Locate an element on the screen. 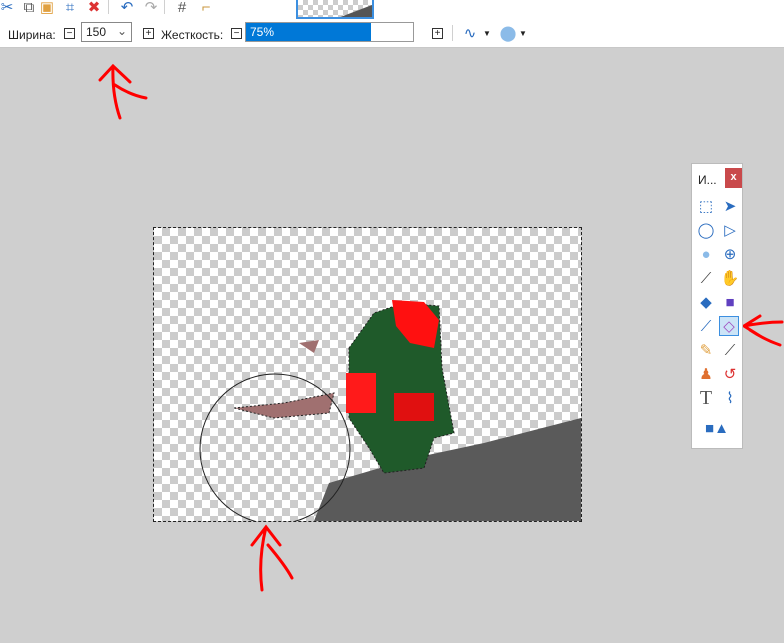  gradient-icon: ■ is located at coordinates (730, 302).